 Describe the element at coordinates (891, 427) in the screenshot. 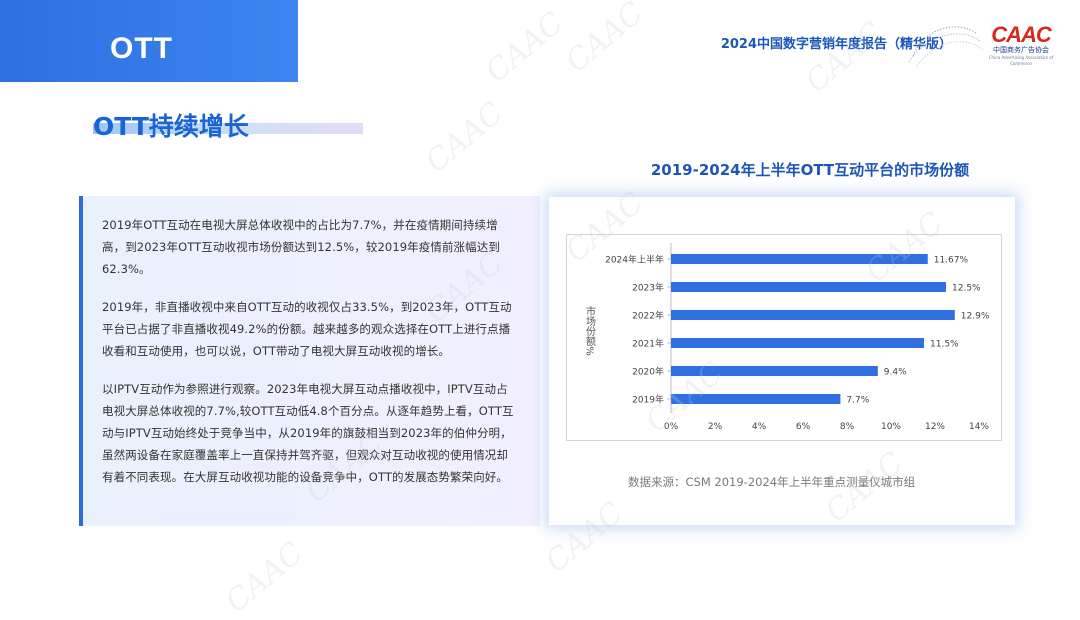

I see `x-tick-label: 10%` at that location.